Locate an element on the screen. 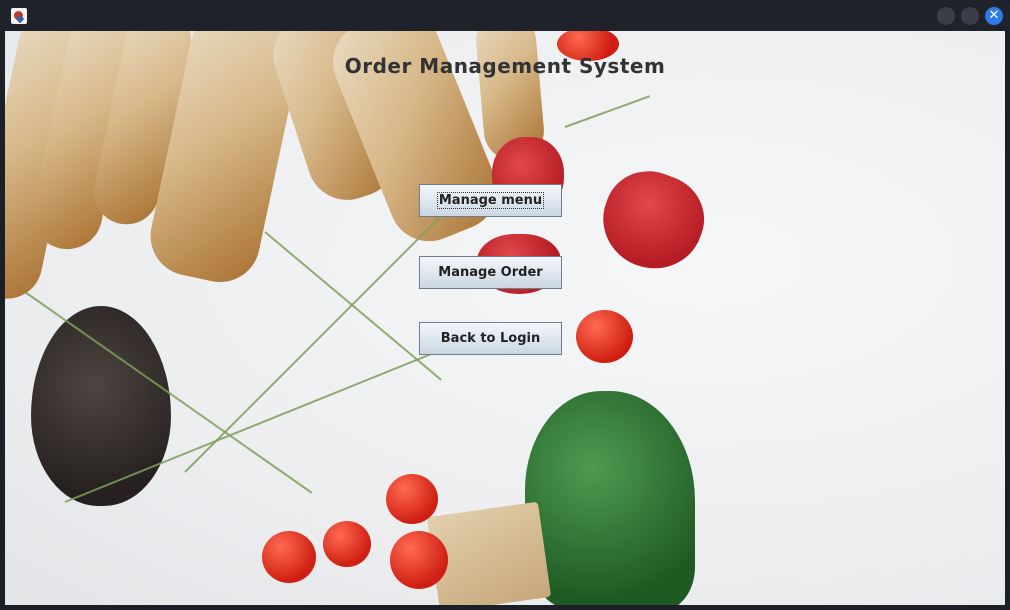  strawberry-image is located at coordinates (653, 220).